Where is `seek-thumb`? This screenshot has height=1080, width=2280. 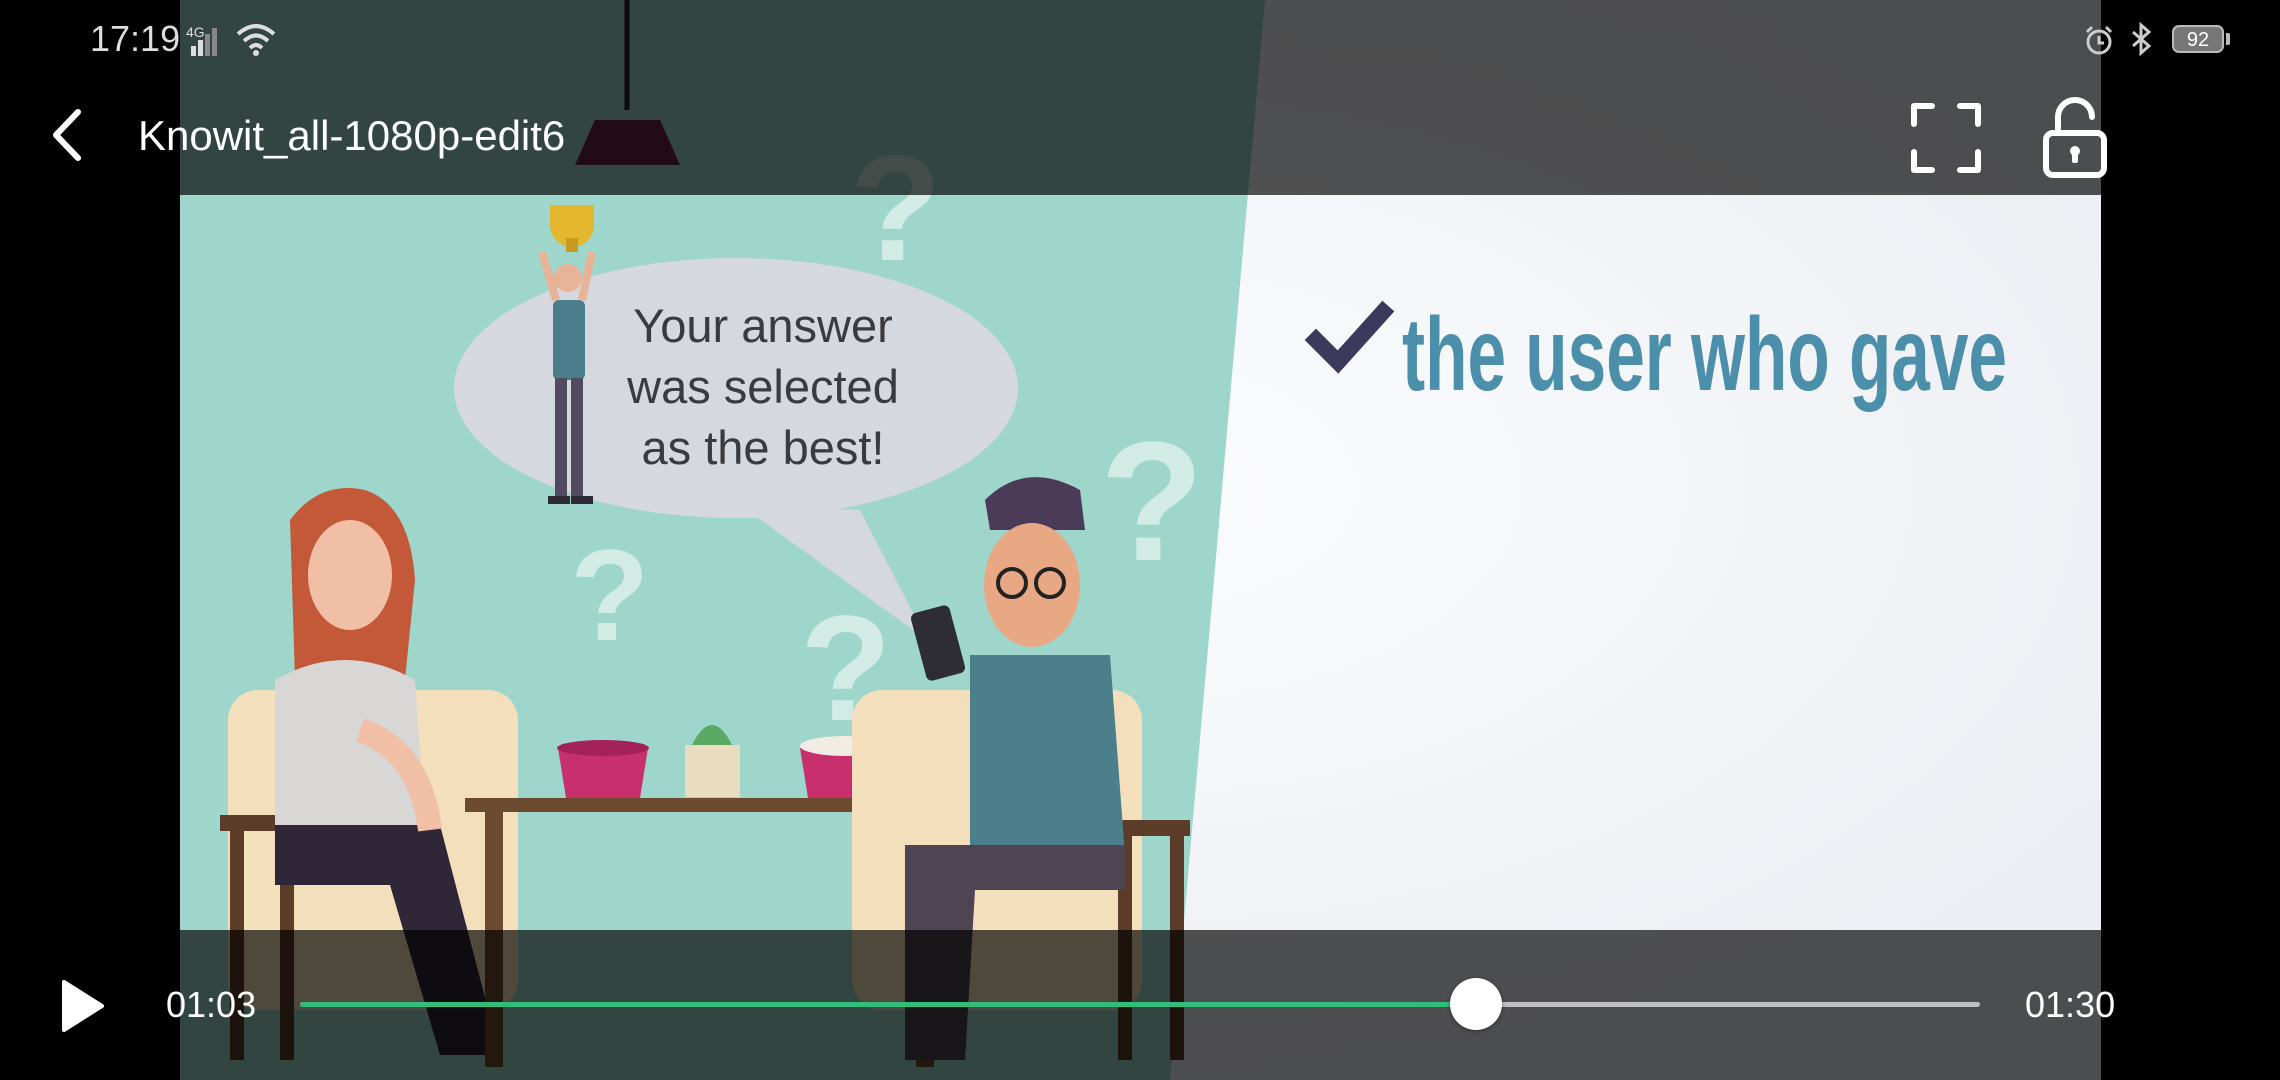 seek-thumb is located at coordinates (1476, 1004).